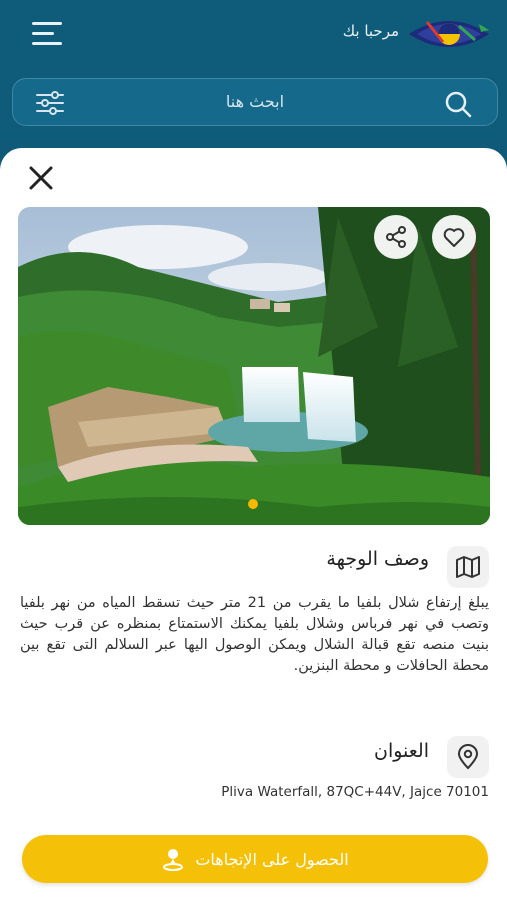 The height and width of the screenshot is (900, 507). I want to click on location-pin-icon, so click(468, 757).